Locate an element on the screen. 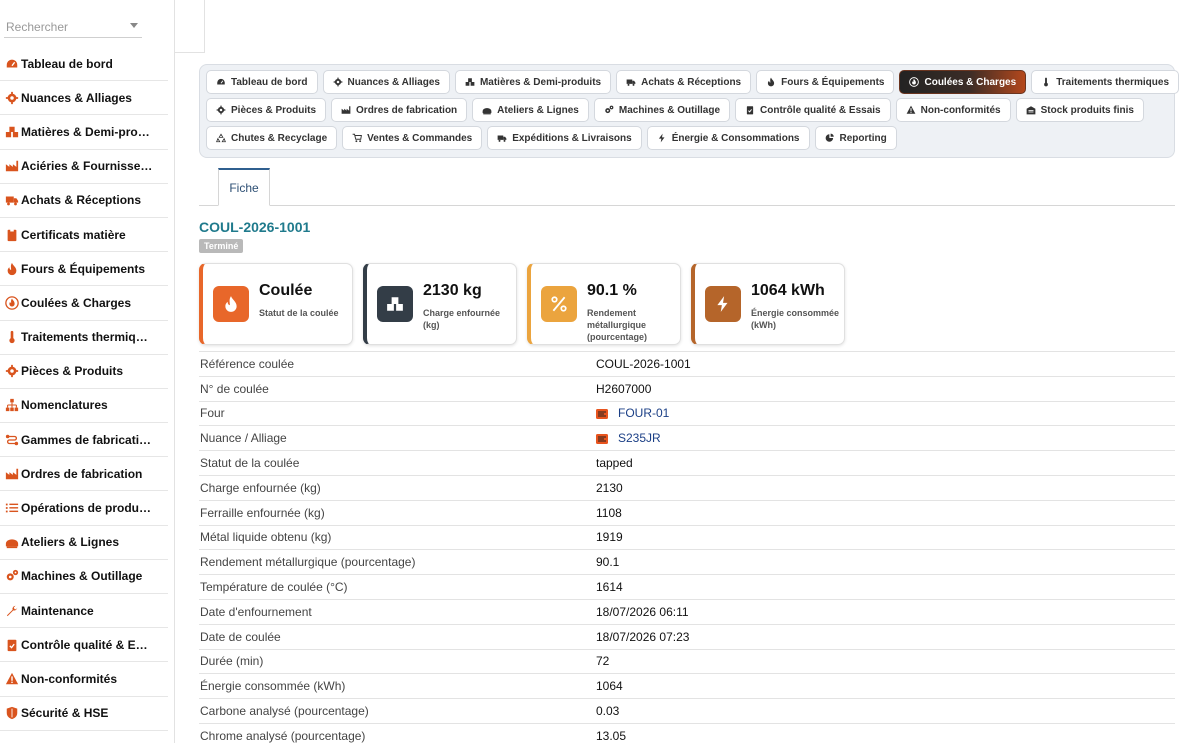 This screenshot has width=1200, height=743. nav-tab: Matières & Demi-produits is located at coordinates (533, 82).